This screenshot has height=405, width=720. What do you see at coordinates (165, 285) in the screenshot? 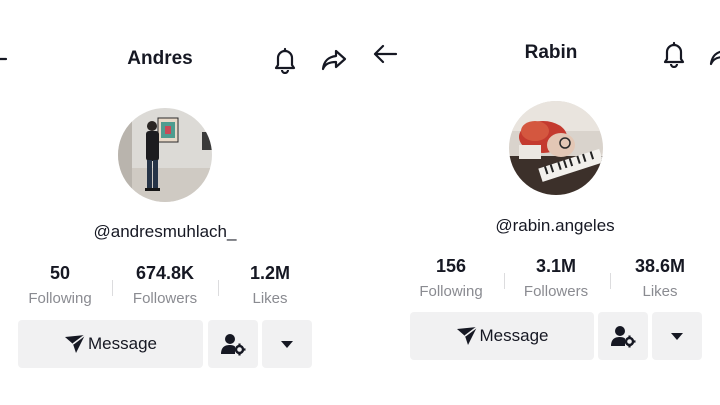
I see `stat-followers: 674.8K Followers` at bounding box center [165, 285].